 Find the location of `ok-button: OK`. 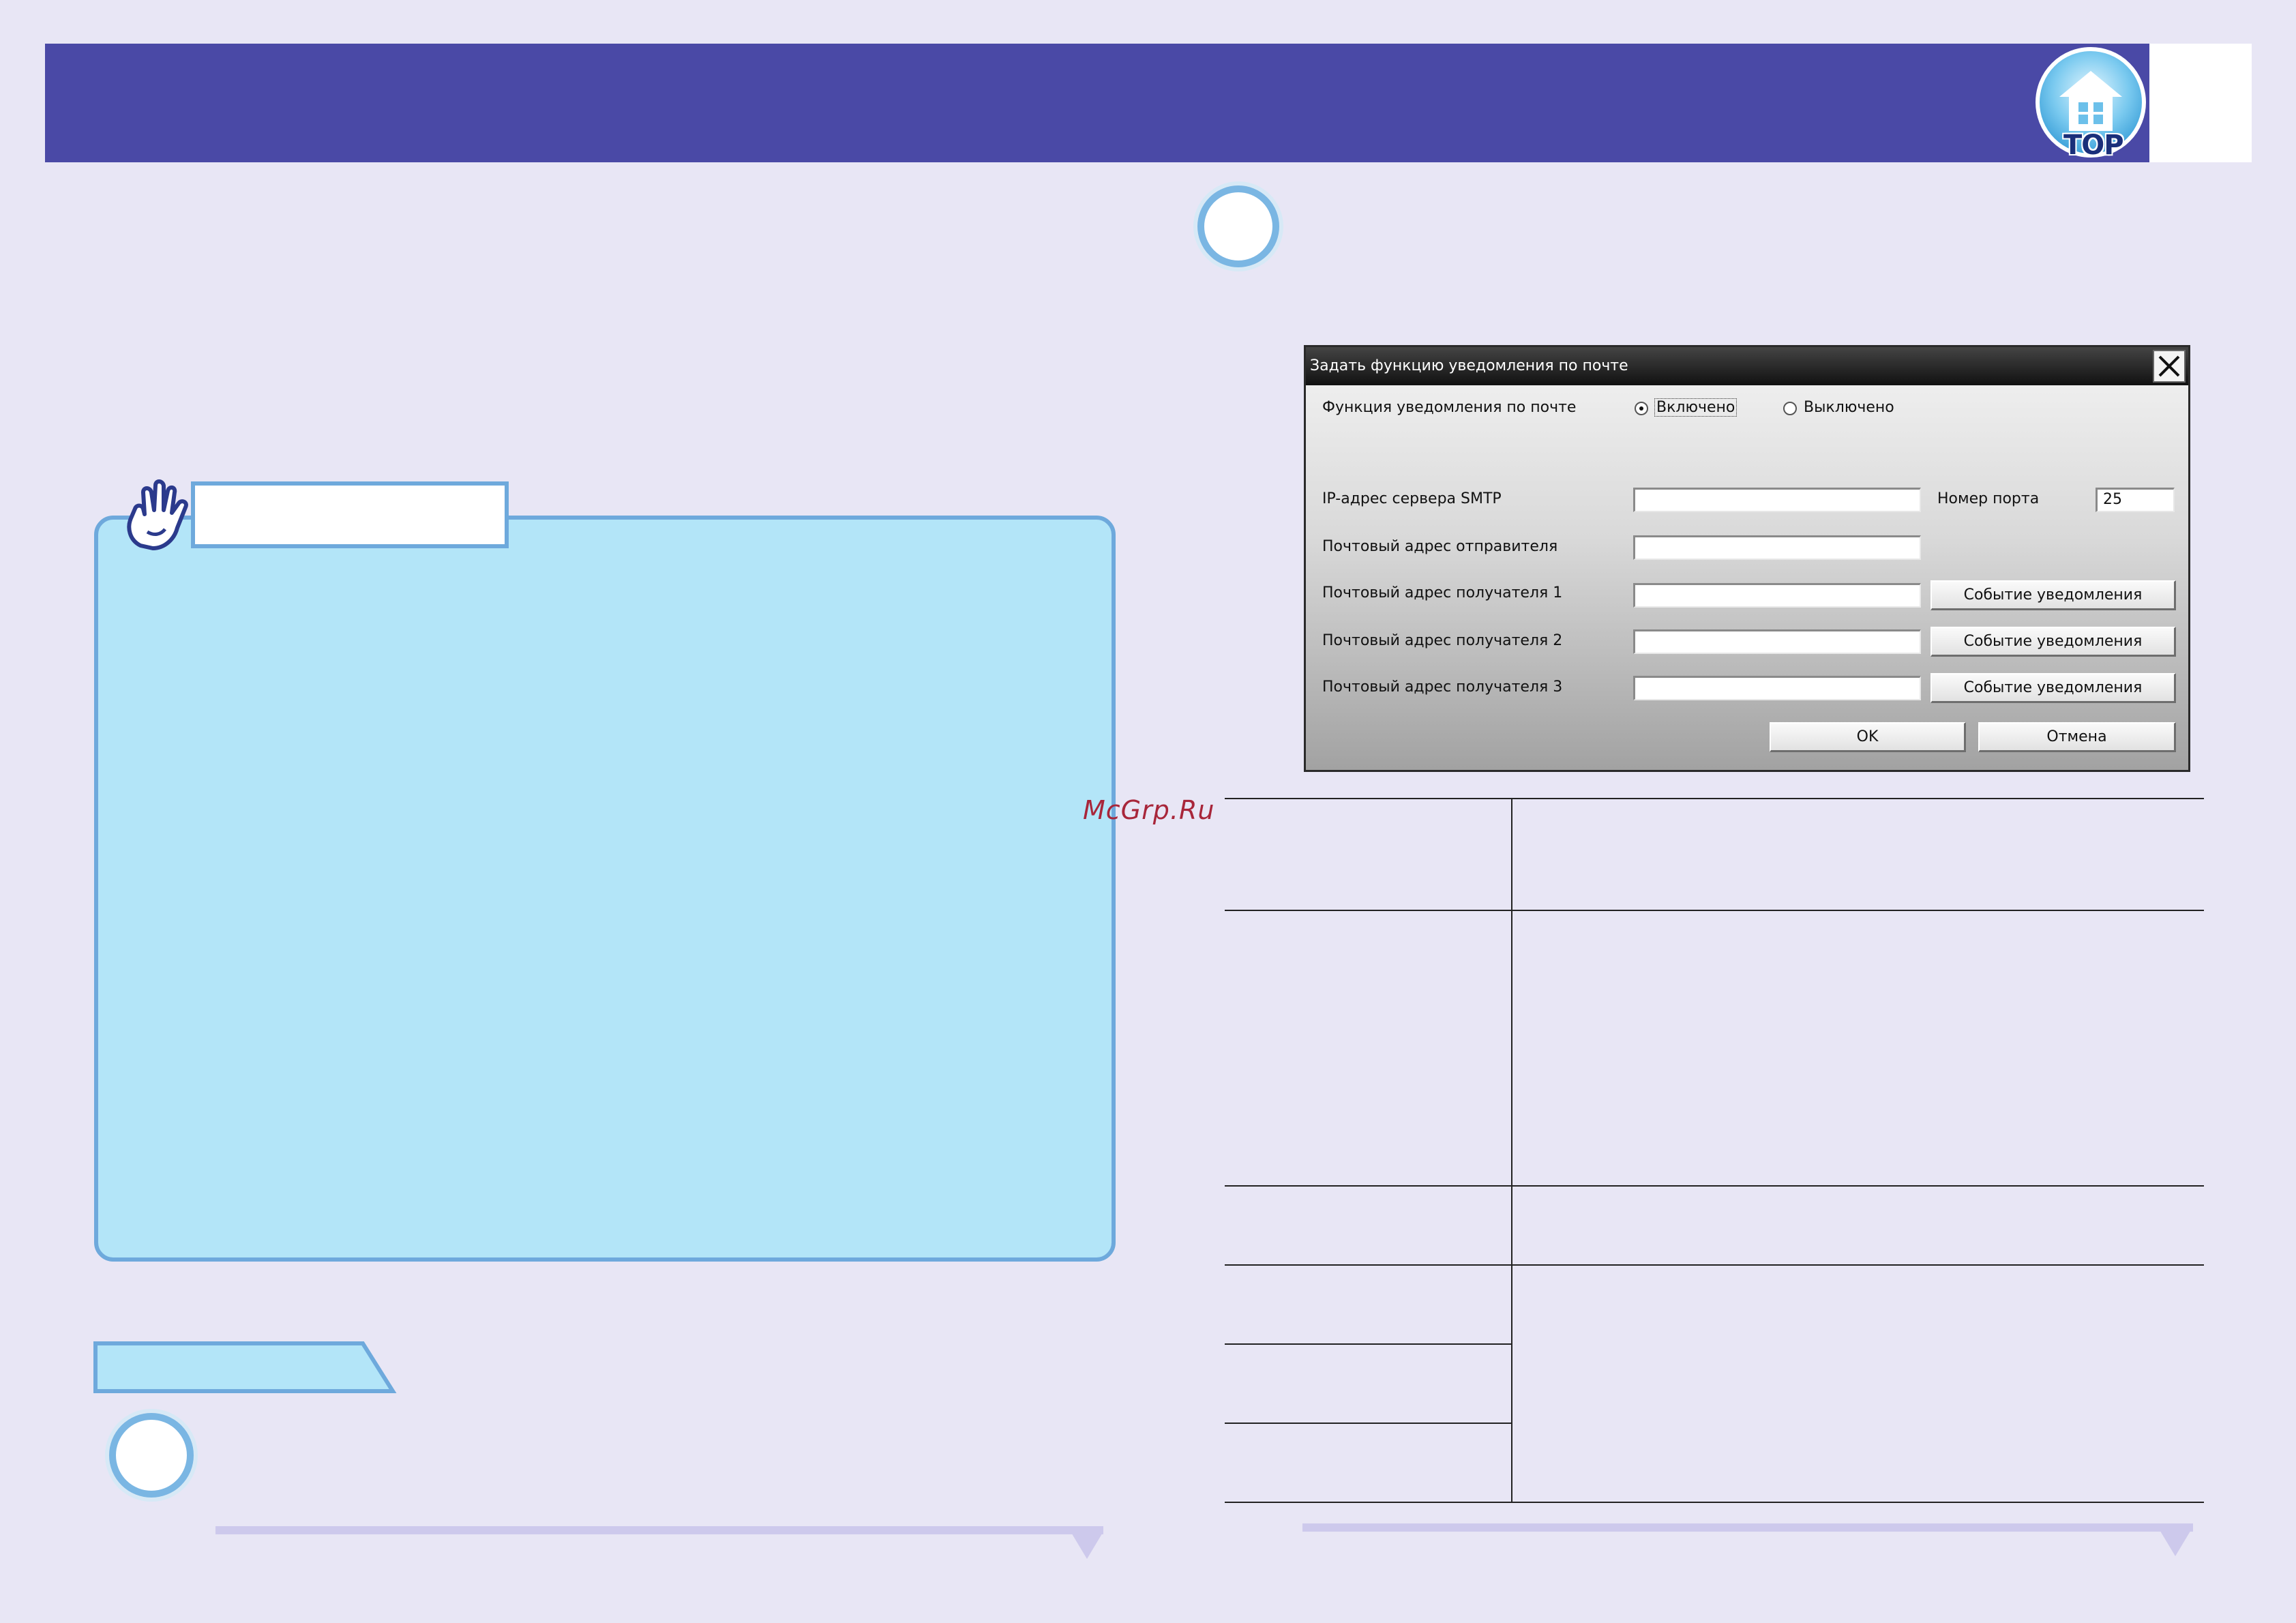

ok-button: OK is located at coordinates (1868, 737).